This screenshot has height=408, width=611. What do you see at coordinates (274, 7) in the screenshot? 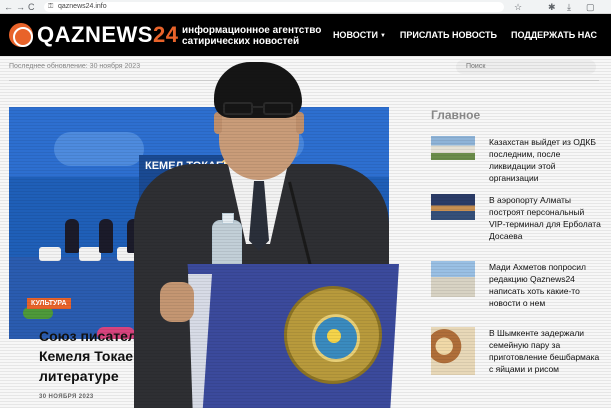
I see `address-bar: ⚿ qaznews24.info` at bounding box center [274, 7].